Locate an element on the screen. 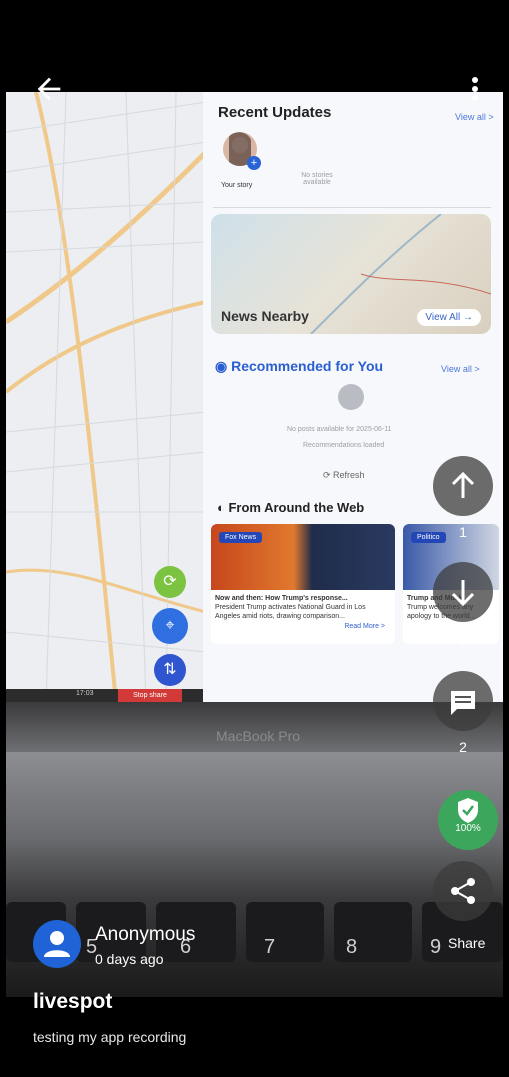  more-options-button is located at coordinates (475, 89).